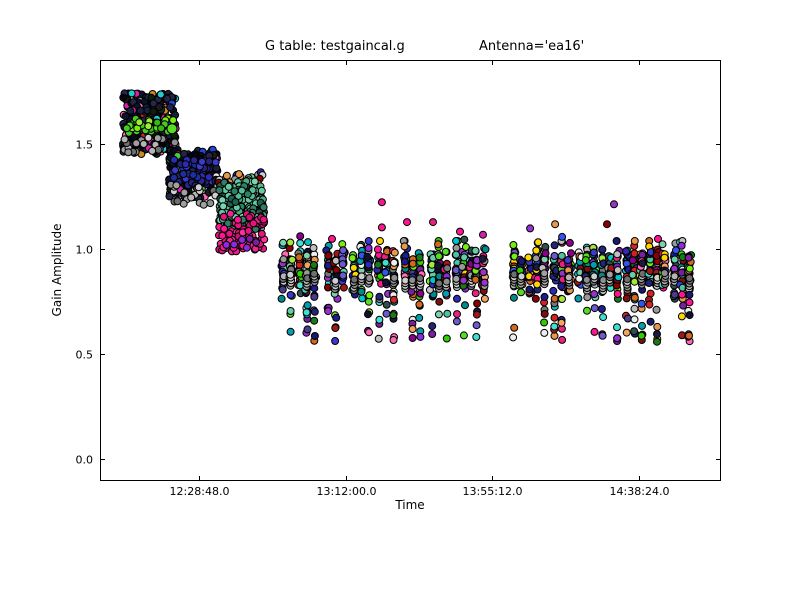 Image resolution: width=800 pixels, height=600 pixels. I want to click on x-tick-label: 13:55:12.0, so click(493, 491).